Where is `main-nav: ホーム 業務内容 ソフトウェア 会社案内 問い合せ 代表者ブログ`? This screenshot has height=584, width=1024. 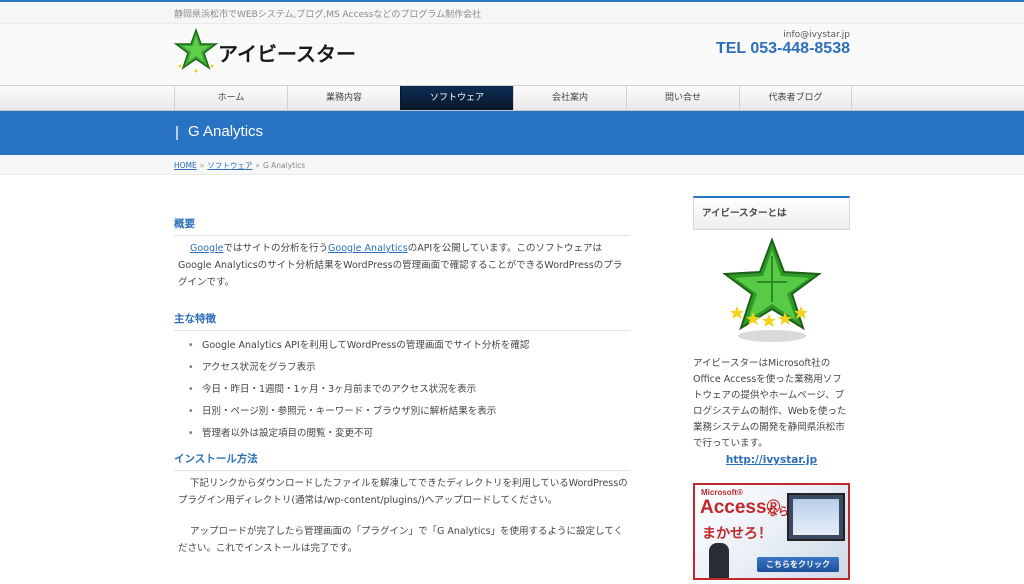
main-nav: ホーム 業務内容 ソフトウェア 会社案内 問い合せ 代表者ブログ is located at coordinates (513, 98).